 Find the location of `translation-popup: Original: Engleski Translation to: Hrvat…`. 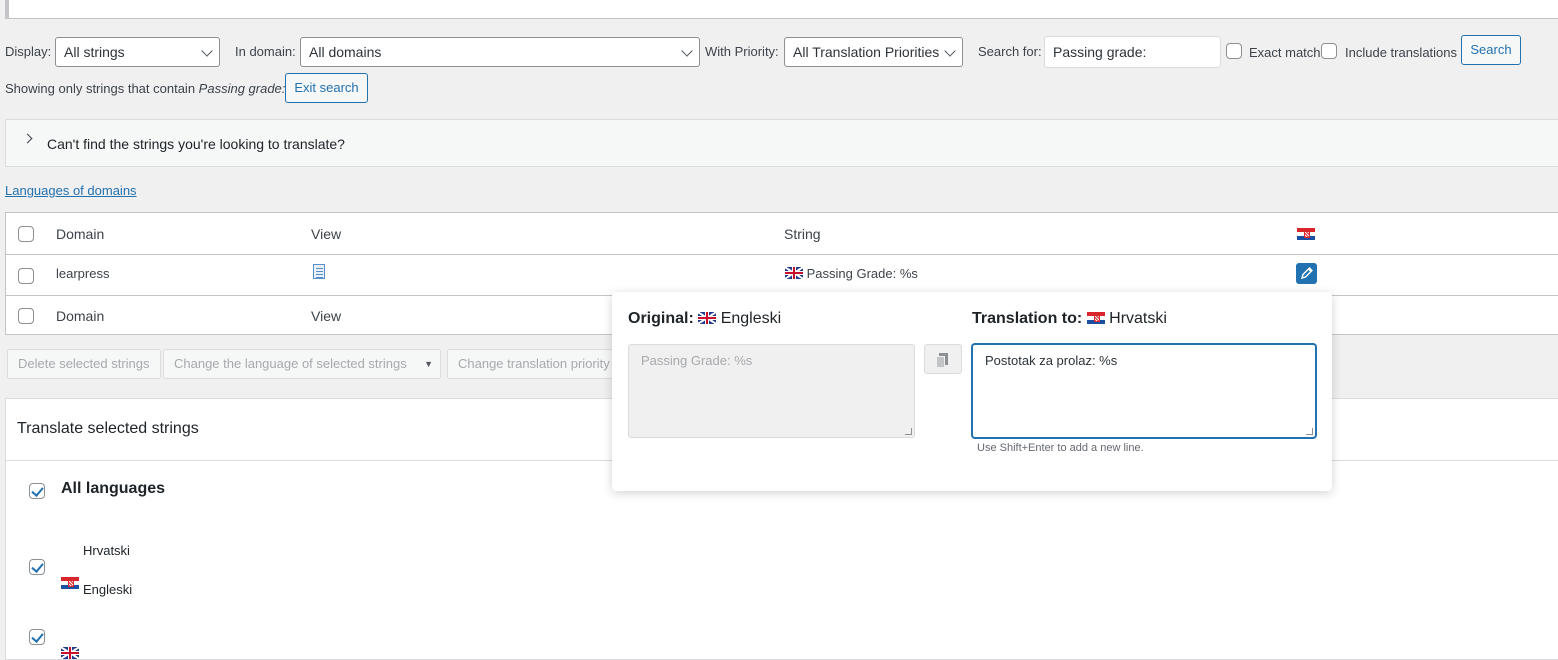

translation-popup: Original: Engleski Translation to: Hrvat… is located at coordinates (972, 391).